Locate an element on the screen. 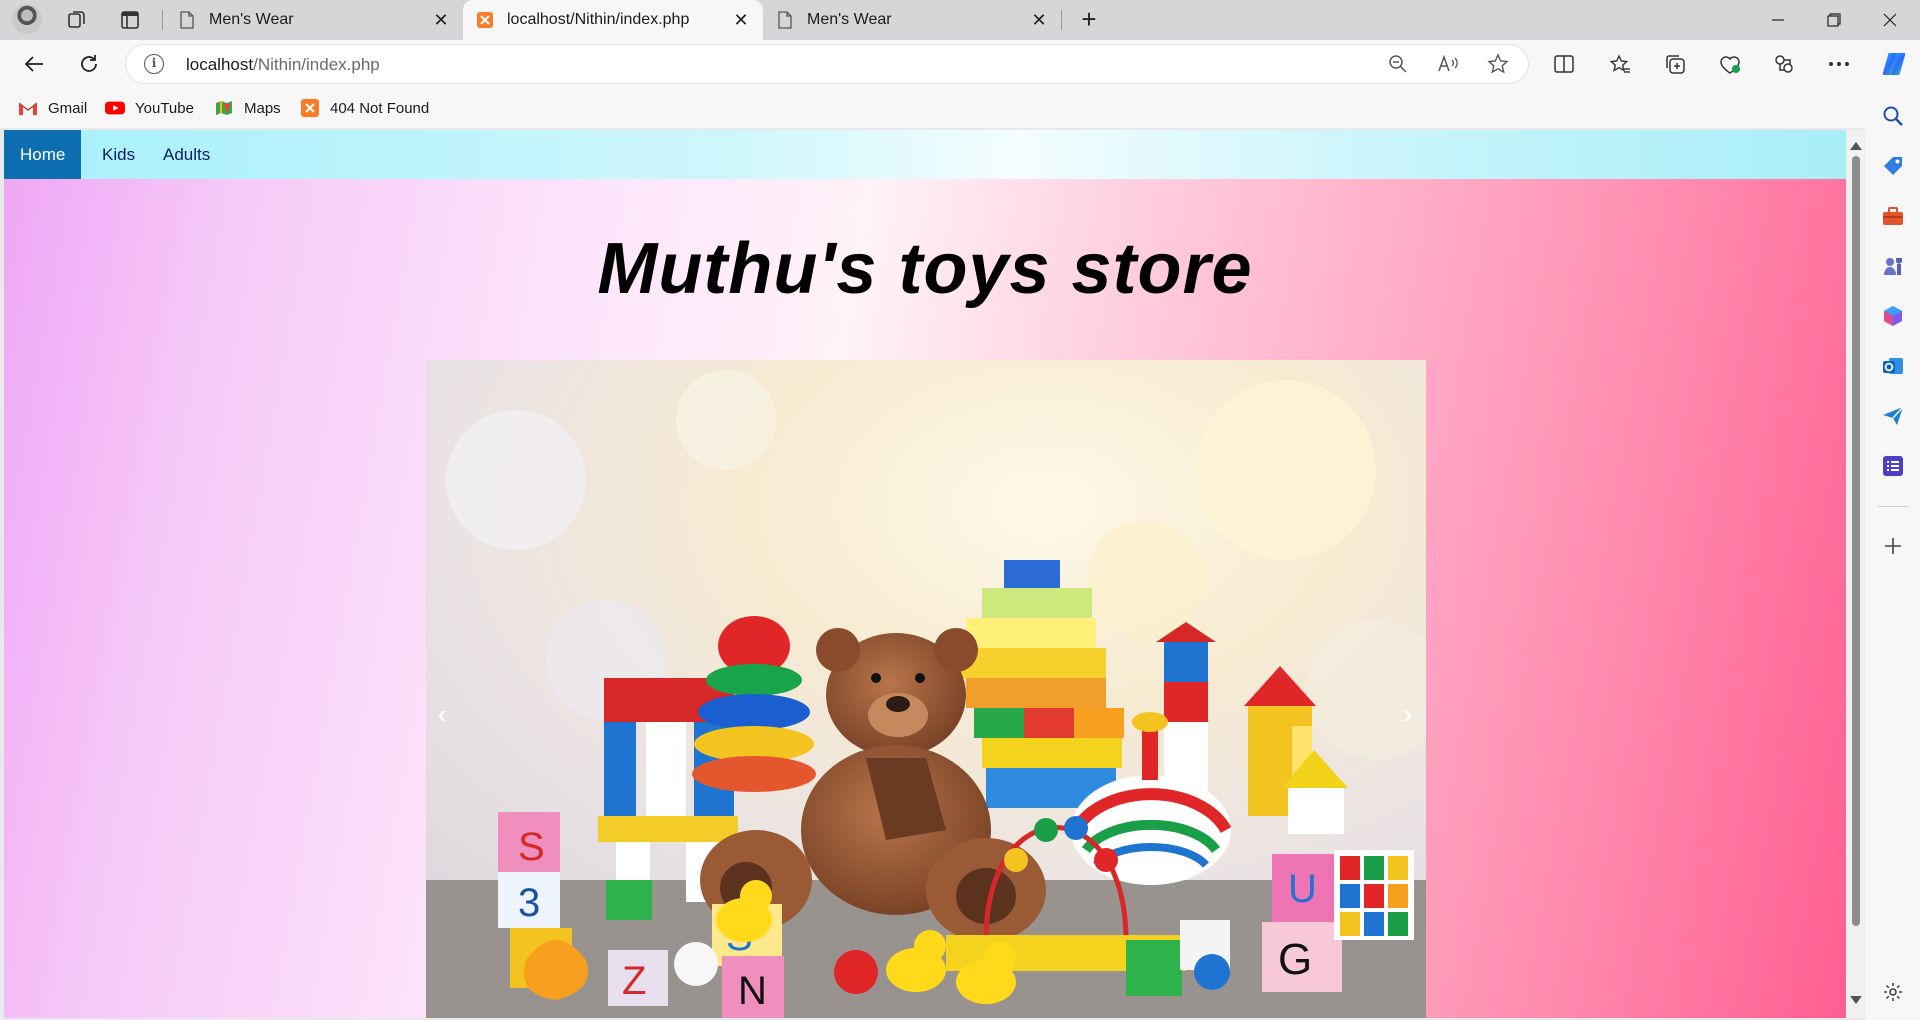  page-scrollbar is located at coordinates (1856, 574).